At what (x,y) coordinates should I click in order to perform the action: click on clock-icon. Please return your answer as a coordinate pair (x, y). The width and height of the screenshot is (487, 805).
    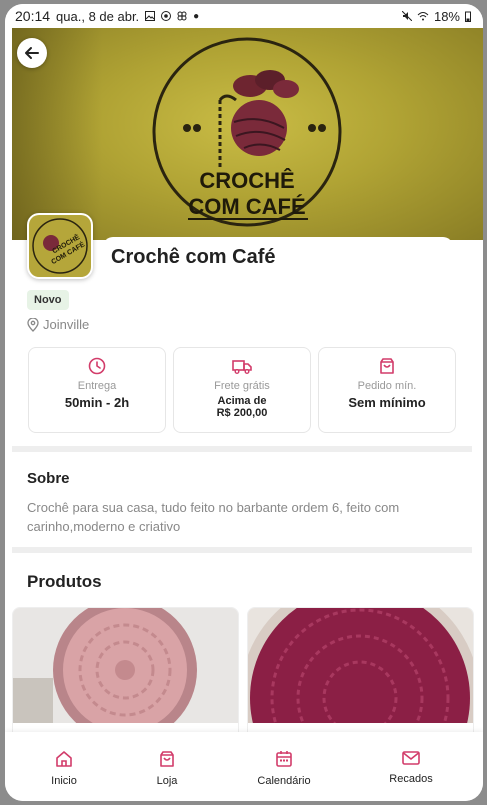
    Looking at the image, I should click on (97, 366).